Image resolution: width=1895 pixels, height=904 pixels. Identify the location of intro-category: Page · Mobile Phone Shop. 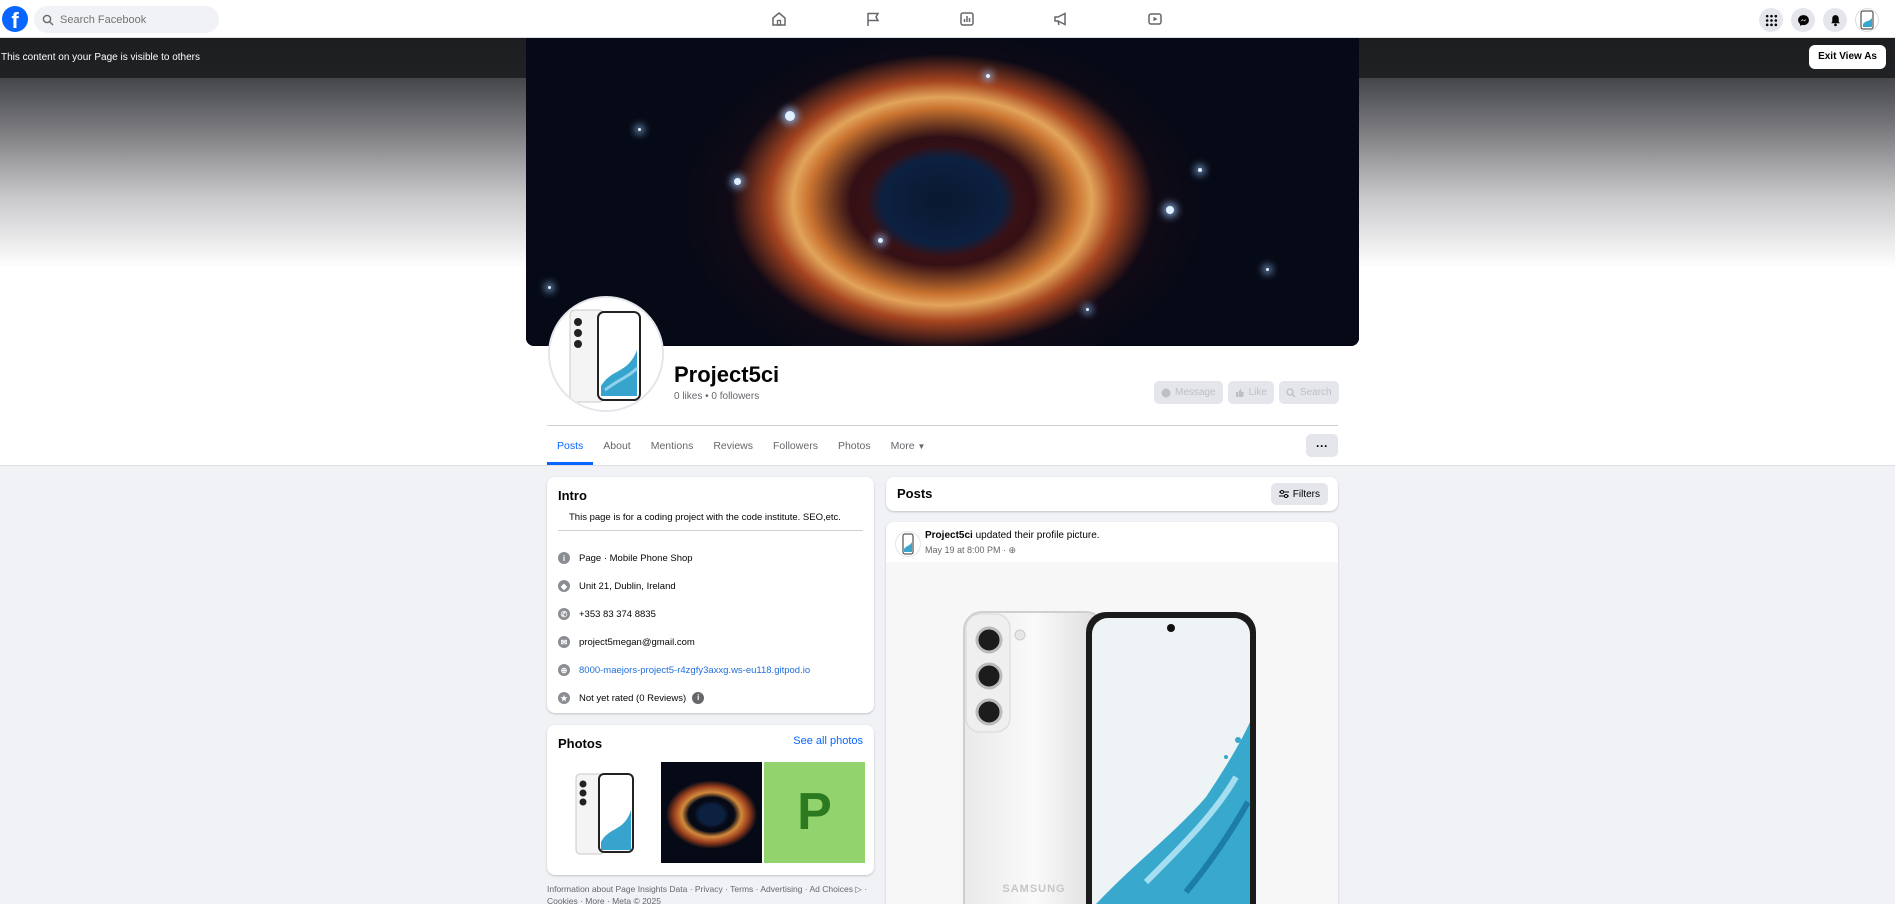
(636, 558).